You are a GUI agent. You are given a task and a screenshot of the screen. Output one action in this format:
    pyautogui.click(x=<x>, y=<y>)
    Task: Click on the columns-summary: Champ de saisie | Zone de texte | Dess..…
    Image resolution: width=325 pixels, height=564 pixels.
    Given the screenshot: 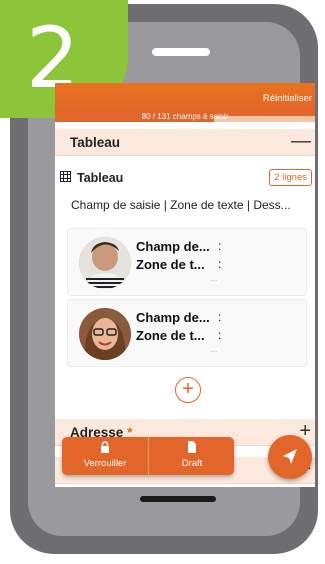 What is the action you would take?
    pyautogui.click(x=181, y=205)
    